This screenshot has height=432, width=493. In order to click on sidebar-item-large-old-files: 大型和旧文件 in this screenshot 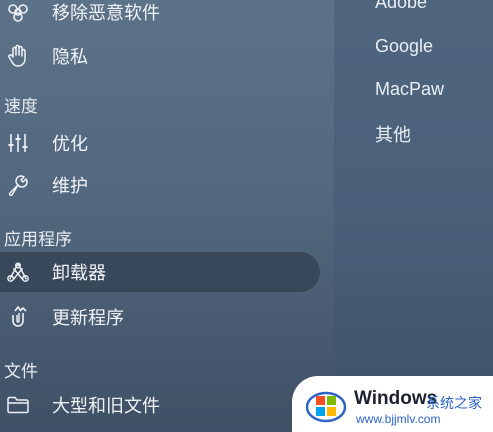, I will do `click(160, 405)`.